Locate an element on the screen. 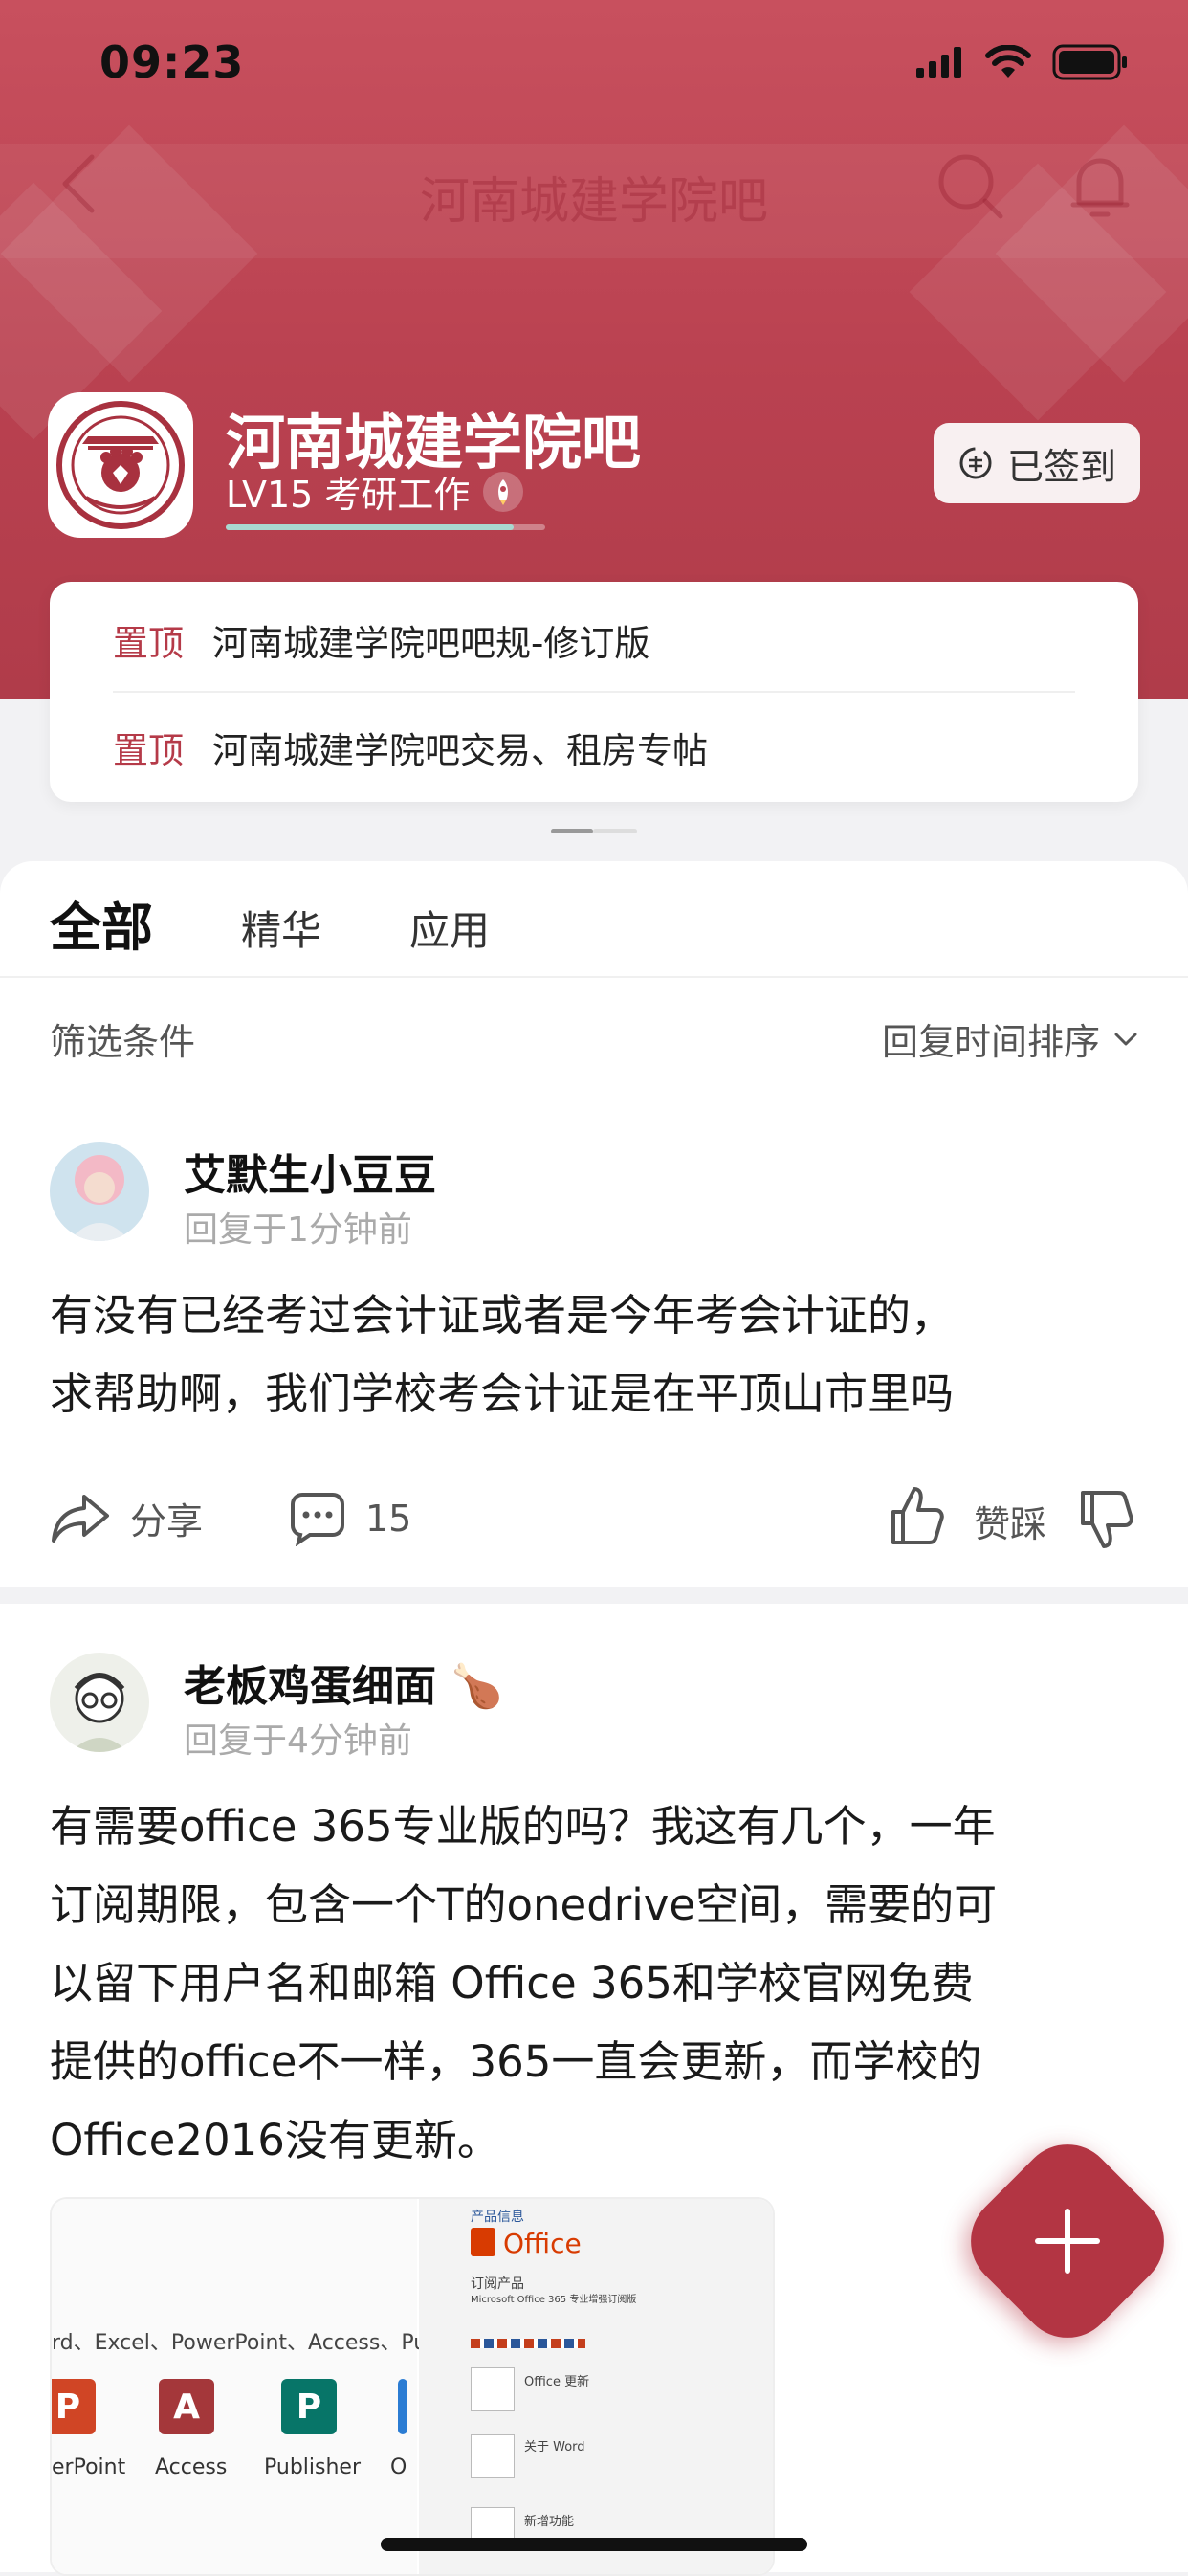 This screenshot has height=2576, width=1188. battery-icon is located at coordinates (1089, 62).